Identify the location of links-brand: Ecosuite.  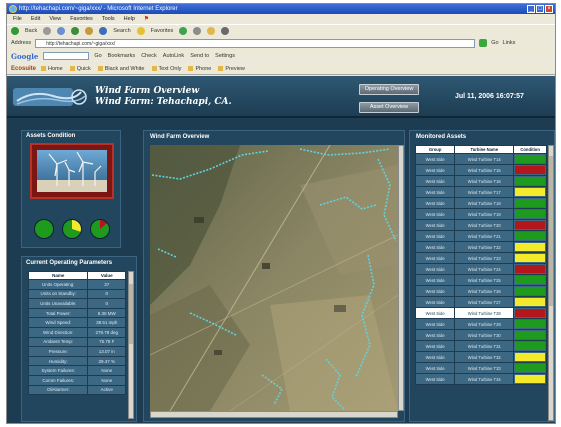
(23, 69).